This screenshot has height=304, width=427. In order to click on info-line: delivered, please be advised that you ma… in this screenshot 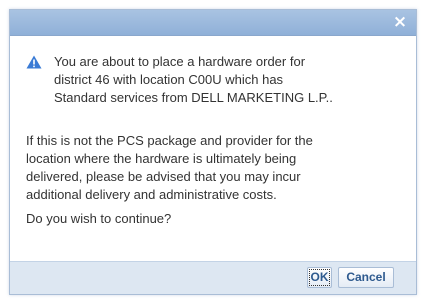, I will do `click(163, 176)`.